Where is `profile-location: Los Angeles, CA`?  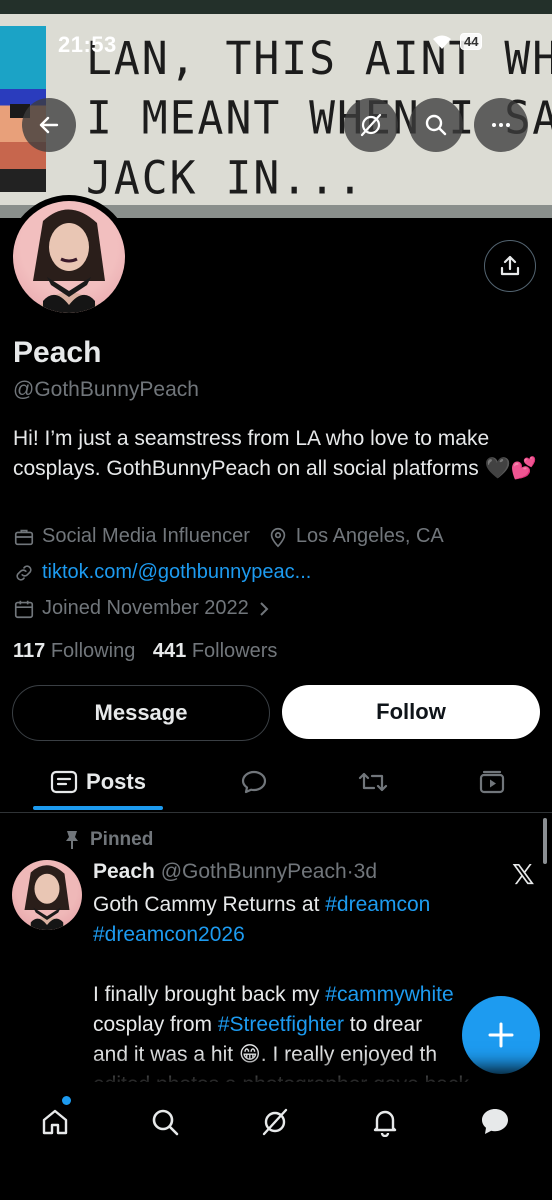 profile-location: Los Angeles, CA is located at coordinates (369, 536).